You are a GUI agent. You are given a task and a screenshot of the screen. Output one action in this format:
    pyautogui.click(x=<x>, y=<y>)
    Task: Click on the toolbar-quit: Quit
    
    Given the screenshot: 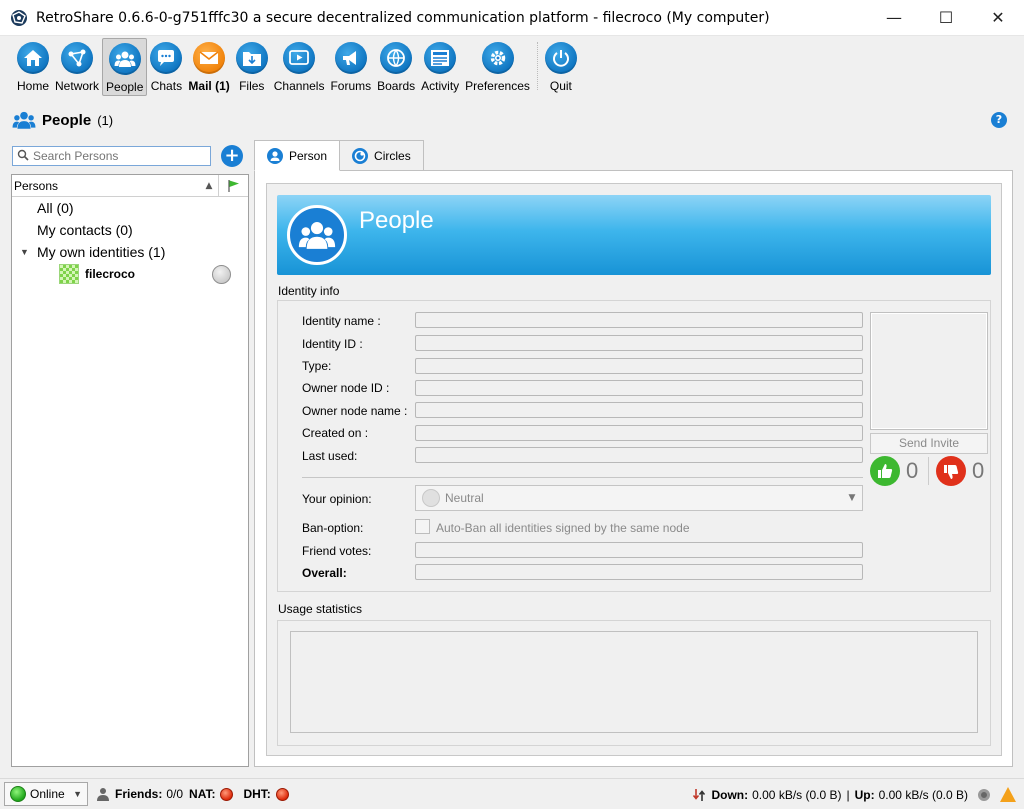 What is the action you would take?
    pyautogui.click(x=561, y=67)
    